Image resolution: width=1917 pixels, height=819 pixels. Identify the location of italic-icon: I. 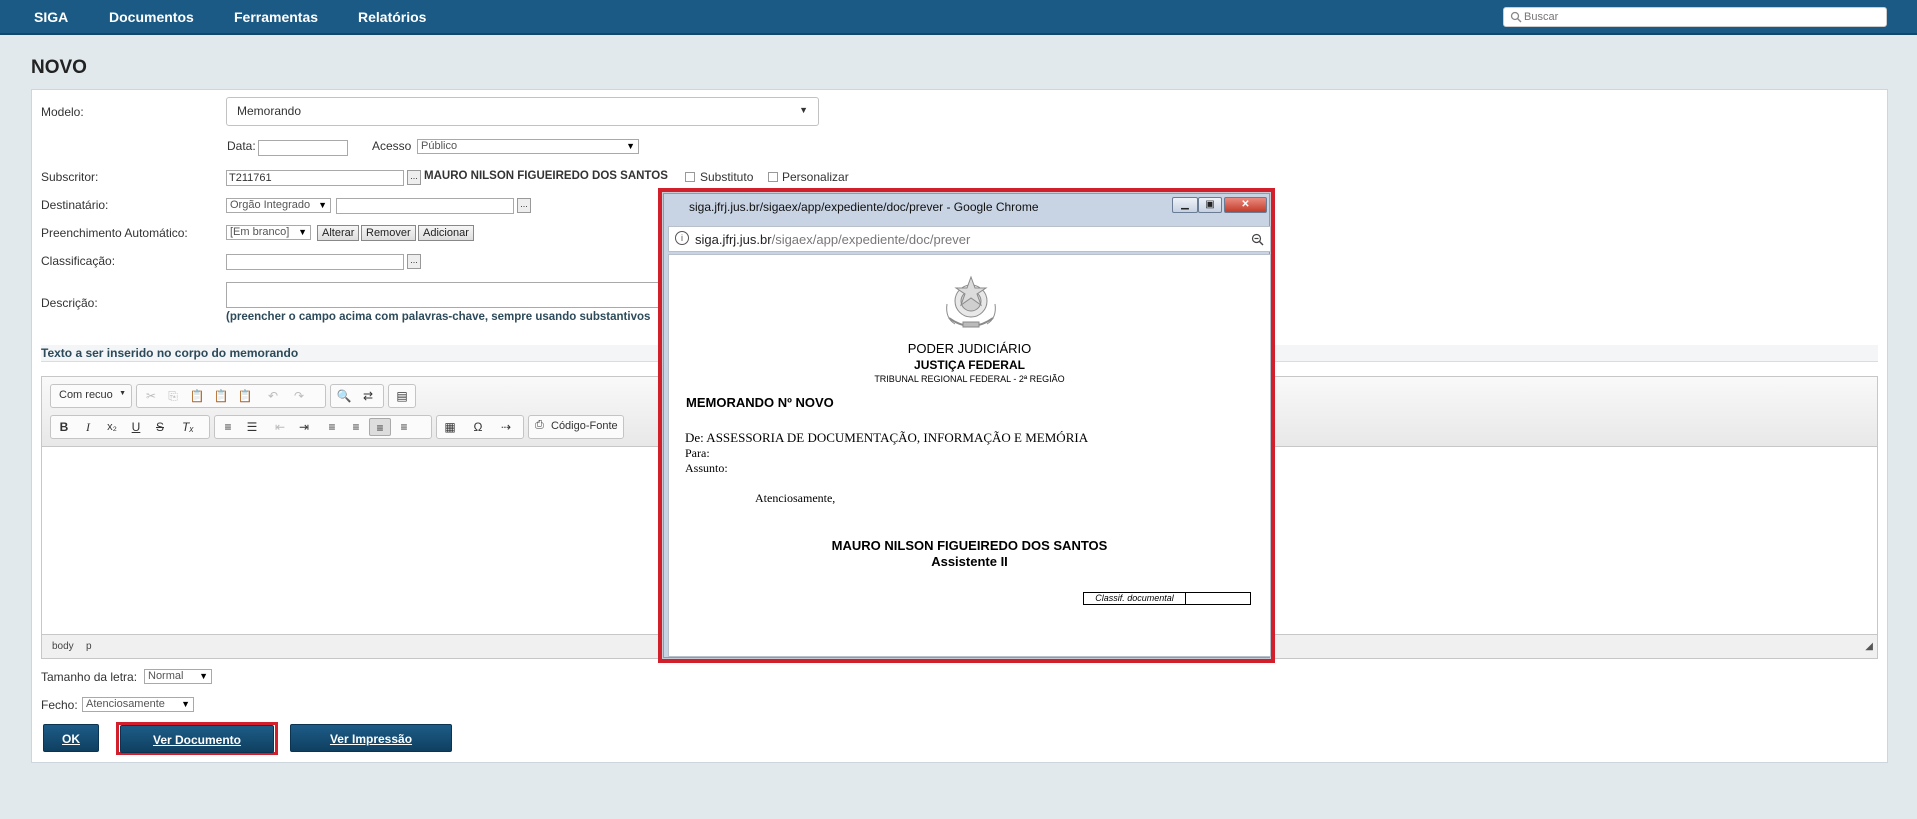
(88, 427).